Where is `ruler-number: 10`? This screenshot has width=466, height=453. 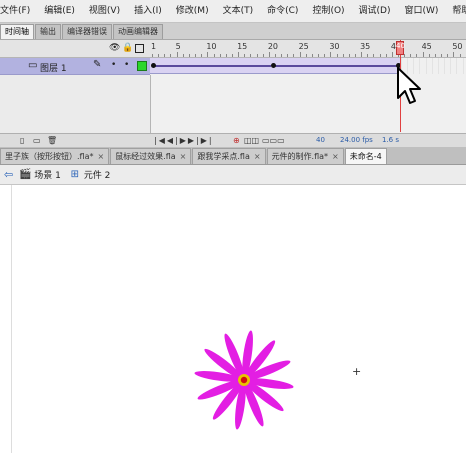 ruler-number: 10 is located at coordinates (211, 46).